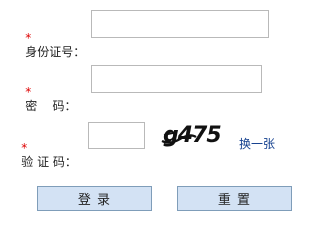  What do you see at coordinates (234, 198) in the screenshot?
I see `reset-button: 重 置` at bounding box center [234, 198].